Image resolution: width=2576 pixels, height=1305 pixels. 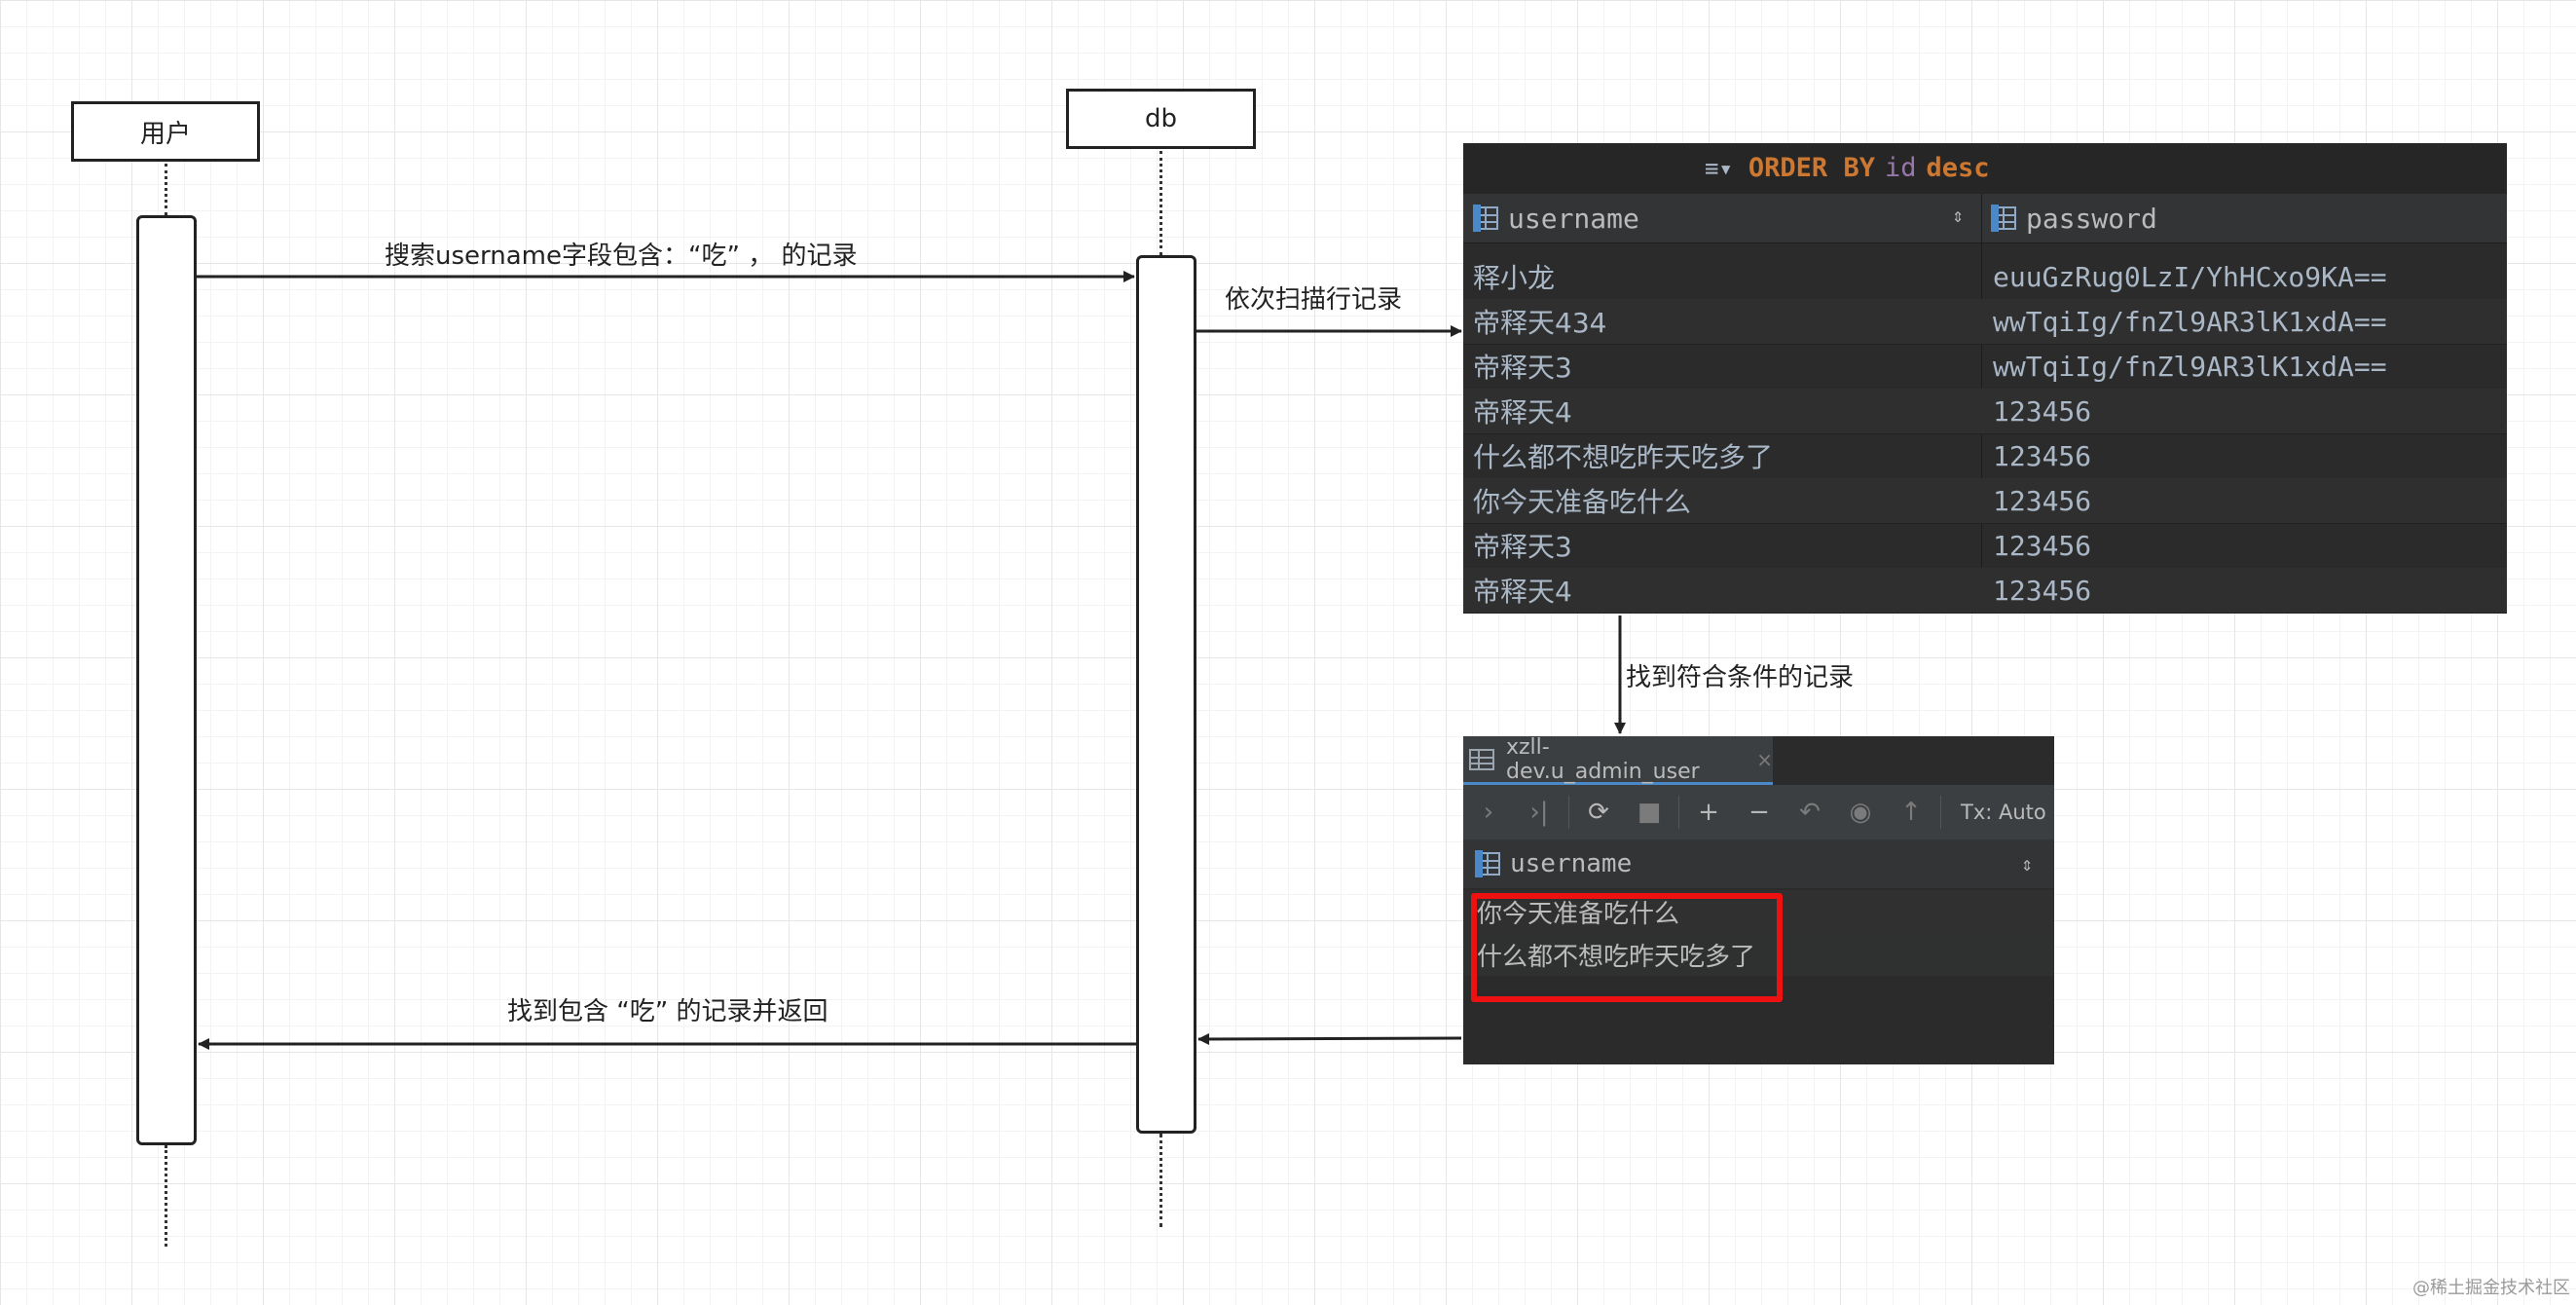 I want to click on cell-username: 什么都不想吃昨天吃多了, so click(x=1623, y=457).